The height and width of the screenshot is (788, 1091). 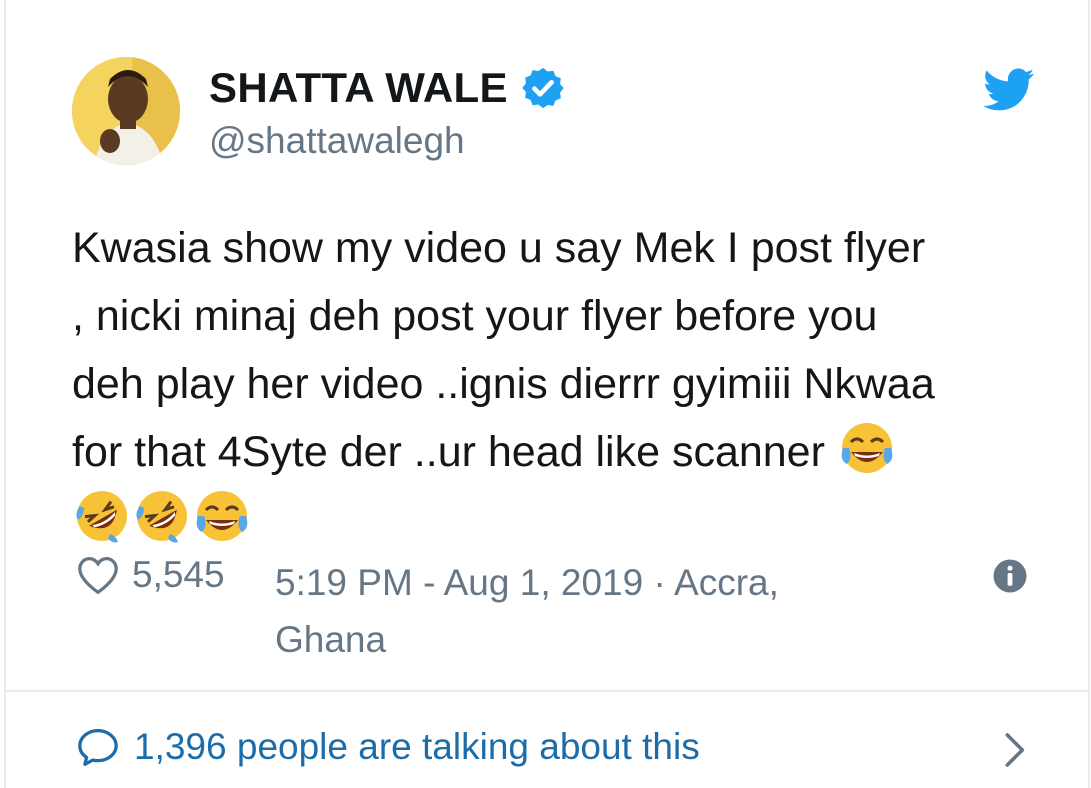 I want to click on info-icon, so click(x=1010, y=576).